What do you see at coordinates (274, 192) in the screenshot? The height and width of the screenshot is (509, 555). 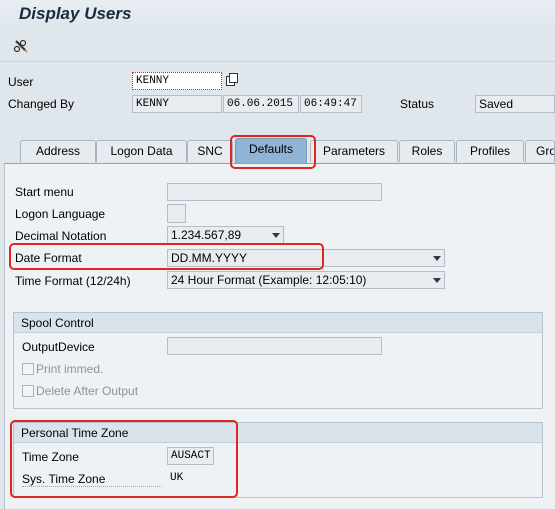 I see `start-menu-field` at bounding box center [274, 192].